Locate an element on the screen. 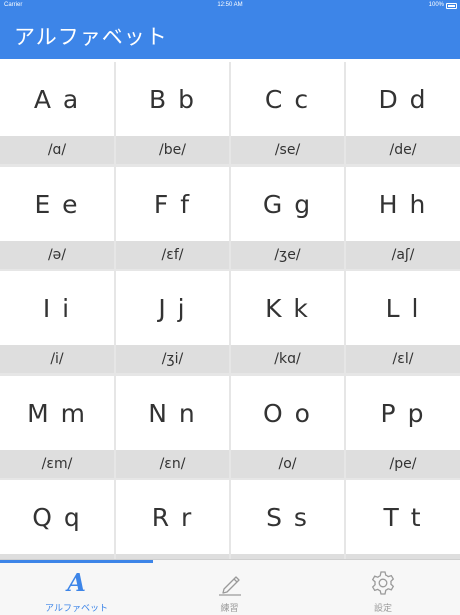  letter-cell: C c/se/ is located at coordinates (287, 113).